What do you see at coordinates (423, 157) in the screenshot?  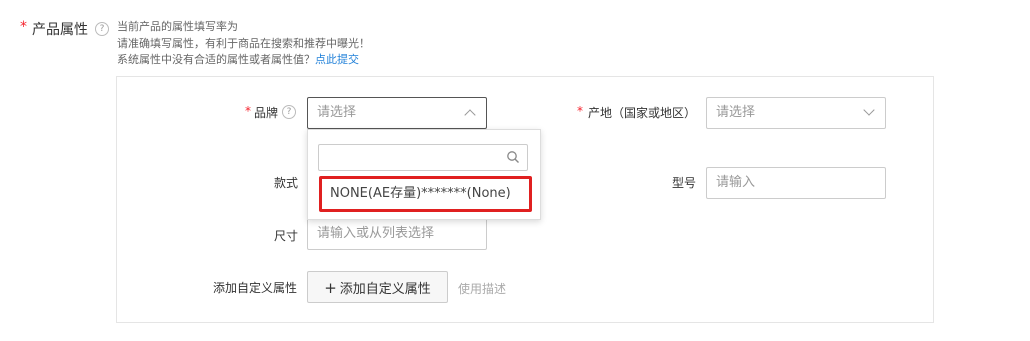 I see `brand-search-input` at bounding box center [423, 157].